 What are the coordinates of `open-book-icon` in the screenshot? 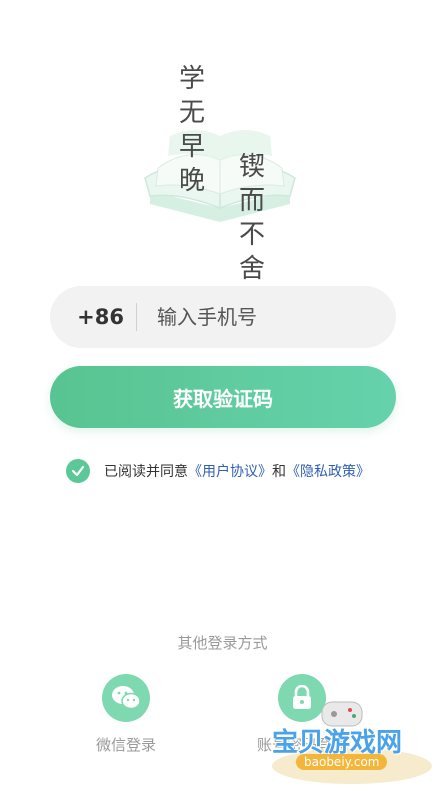 It's located at (220, 176).